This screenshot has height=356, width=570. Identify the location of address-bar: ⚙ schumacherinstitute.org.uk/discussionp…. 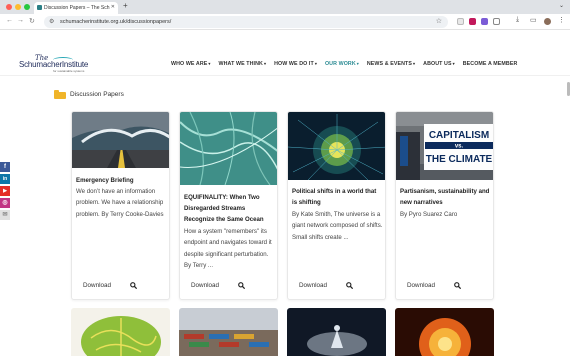
(246, 22).